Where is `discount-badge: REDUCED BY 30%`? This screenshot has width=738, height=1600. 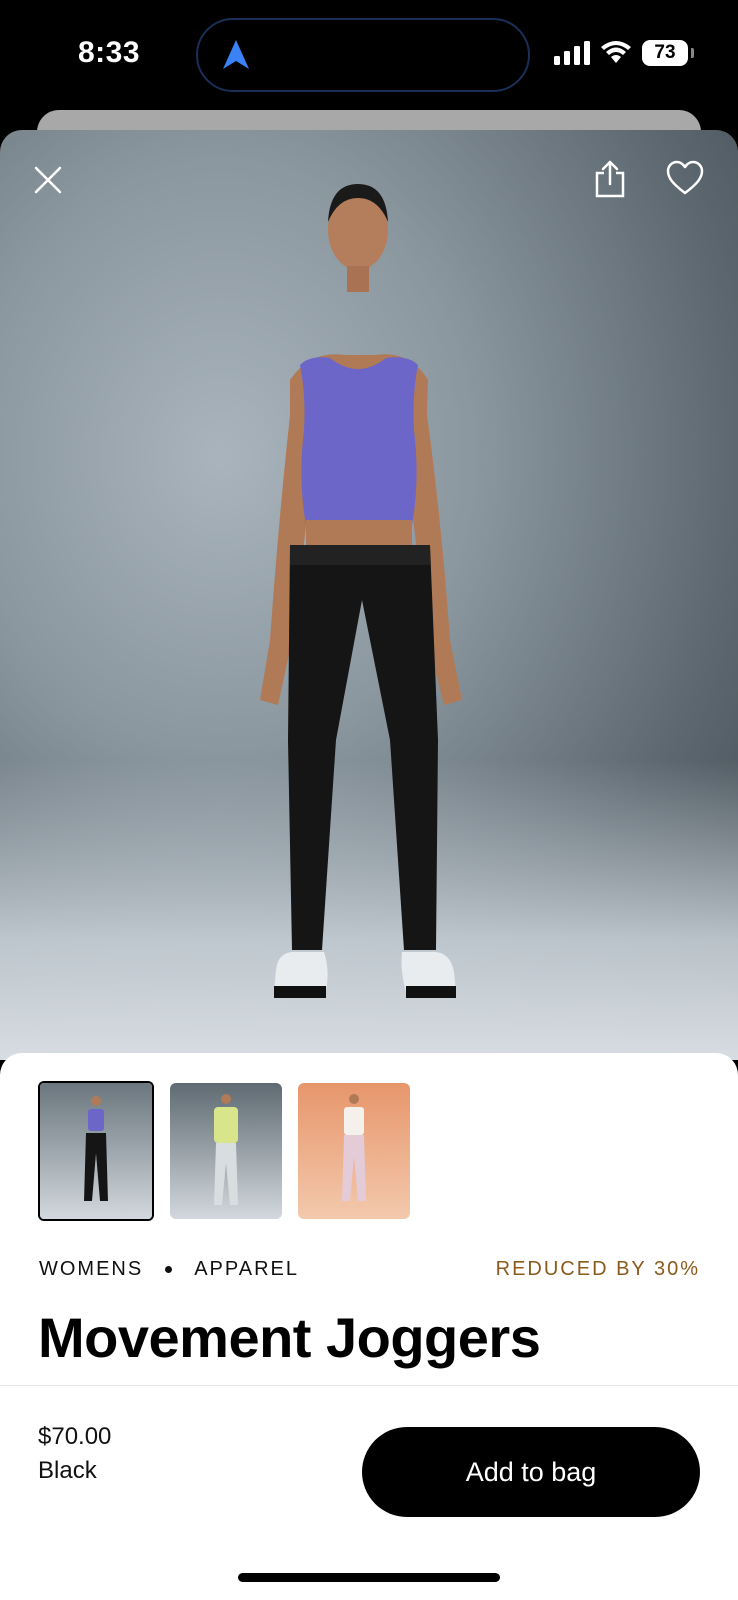
discount-badge: REDUCED BY 30% is located at coordinates (597, 1269).